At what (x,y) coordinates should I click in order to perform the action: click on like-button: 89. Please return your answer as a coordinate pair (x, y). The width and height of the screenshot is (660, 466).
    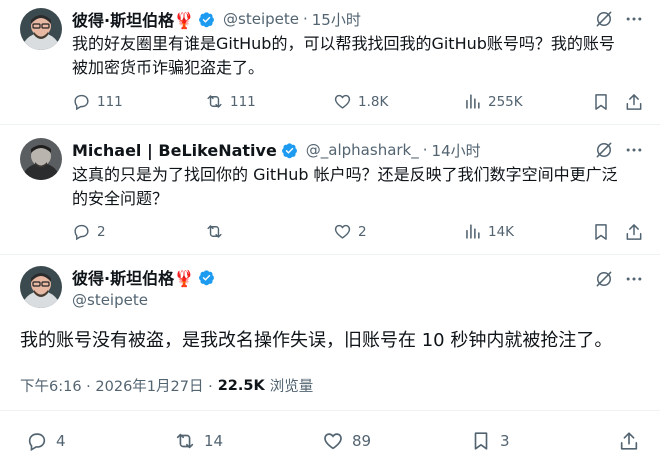
    Looking at the image, I should click on (346, 441).